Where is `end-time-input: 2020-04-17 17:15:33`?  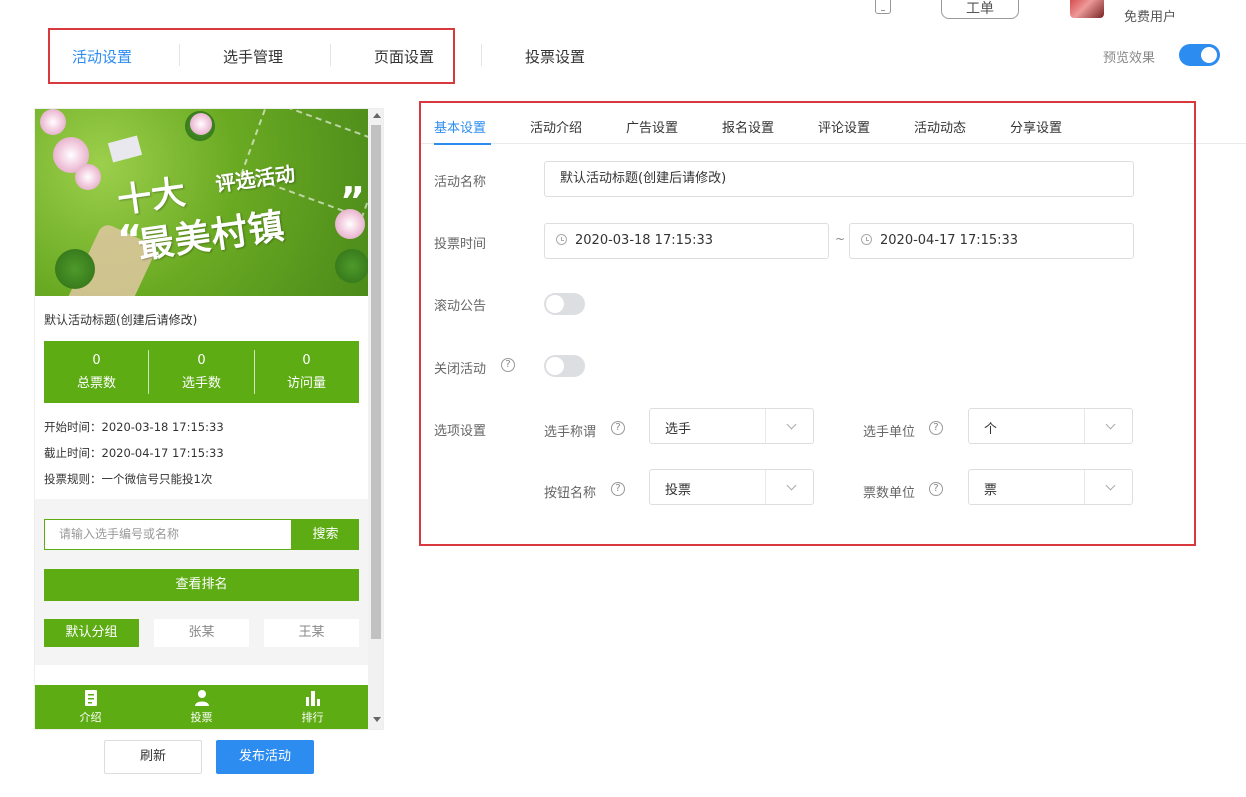 end-time-input: 2020-04-17 17:15:33 is located at coordinates (991, 241).